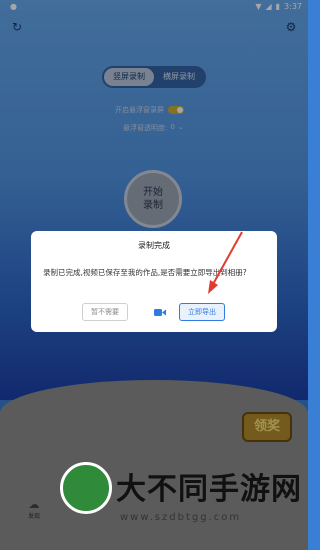  I want to click on site-watermark: 大不同手游网 www.szdbtgg.com, so click(183, 505).